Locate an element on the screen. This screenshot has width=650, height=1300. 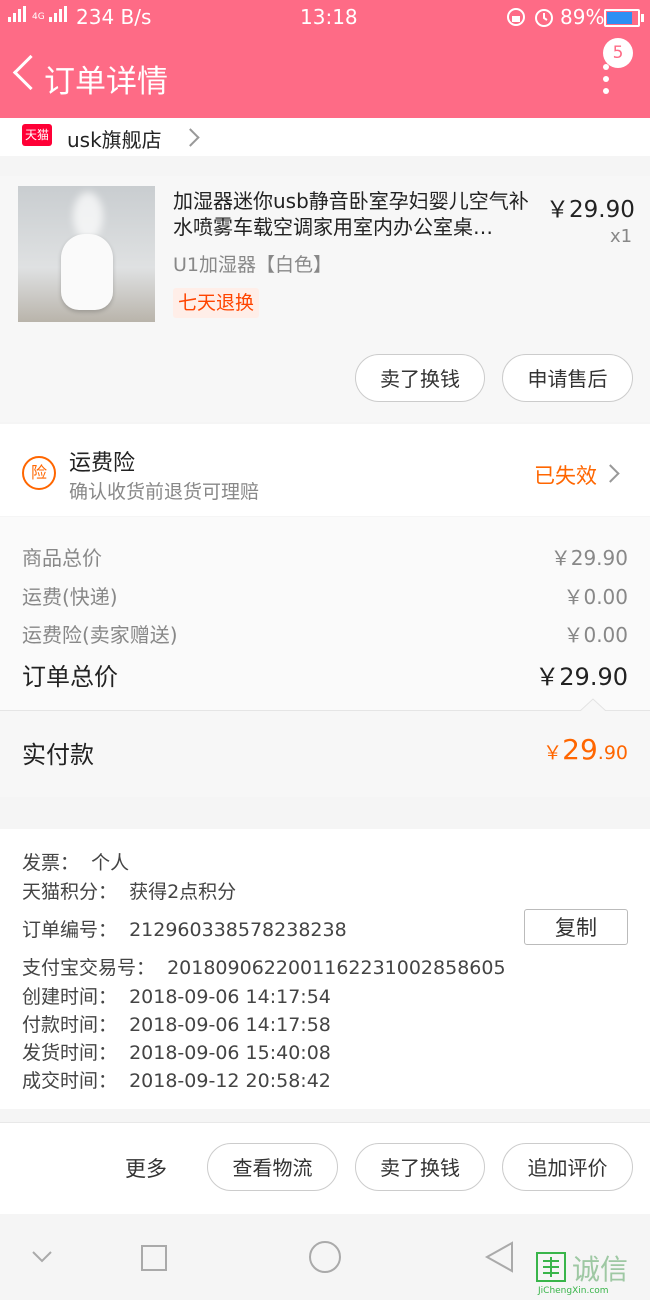
paid-decimal: .90 is located at coordinates (612, 753).